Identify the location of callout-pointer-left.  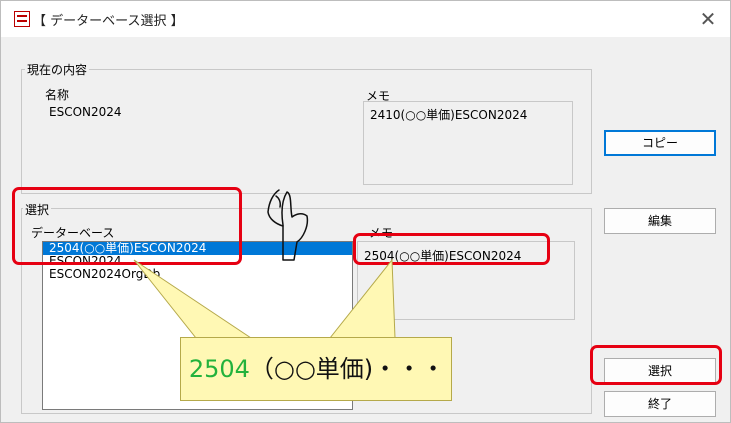
(193, 299).